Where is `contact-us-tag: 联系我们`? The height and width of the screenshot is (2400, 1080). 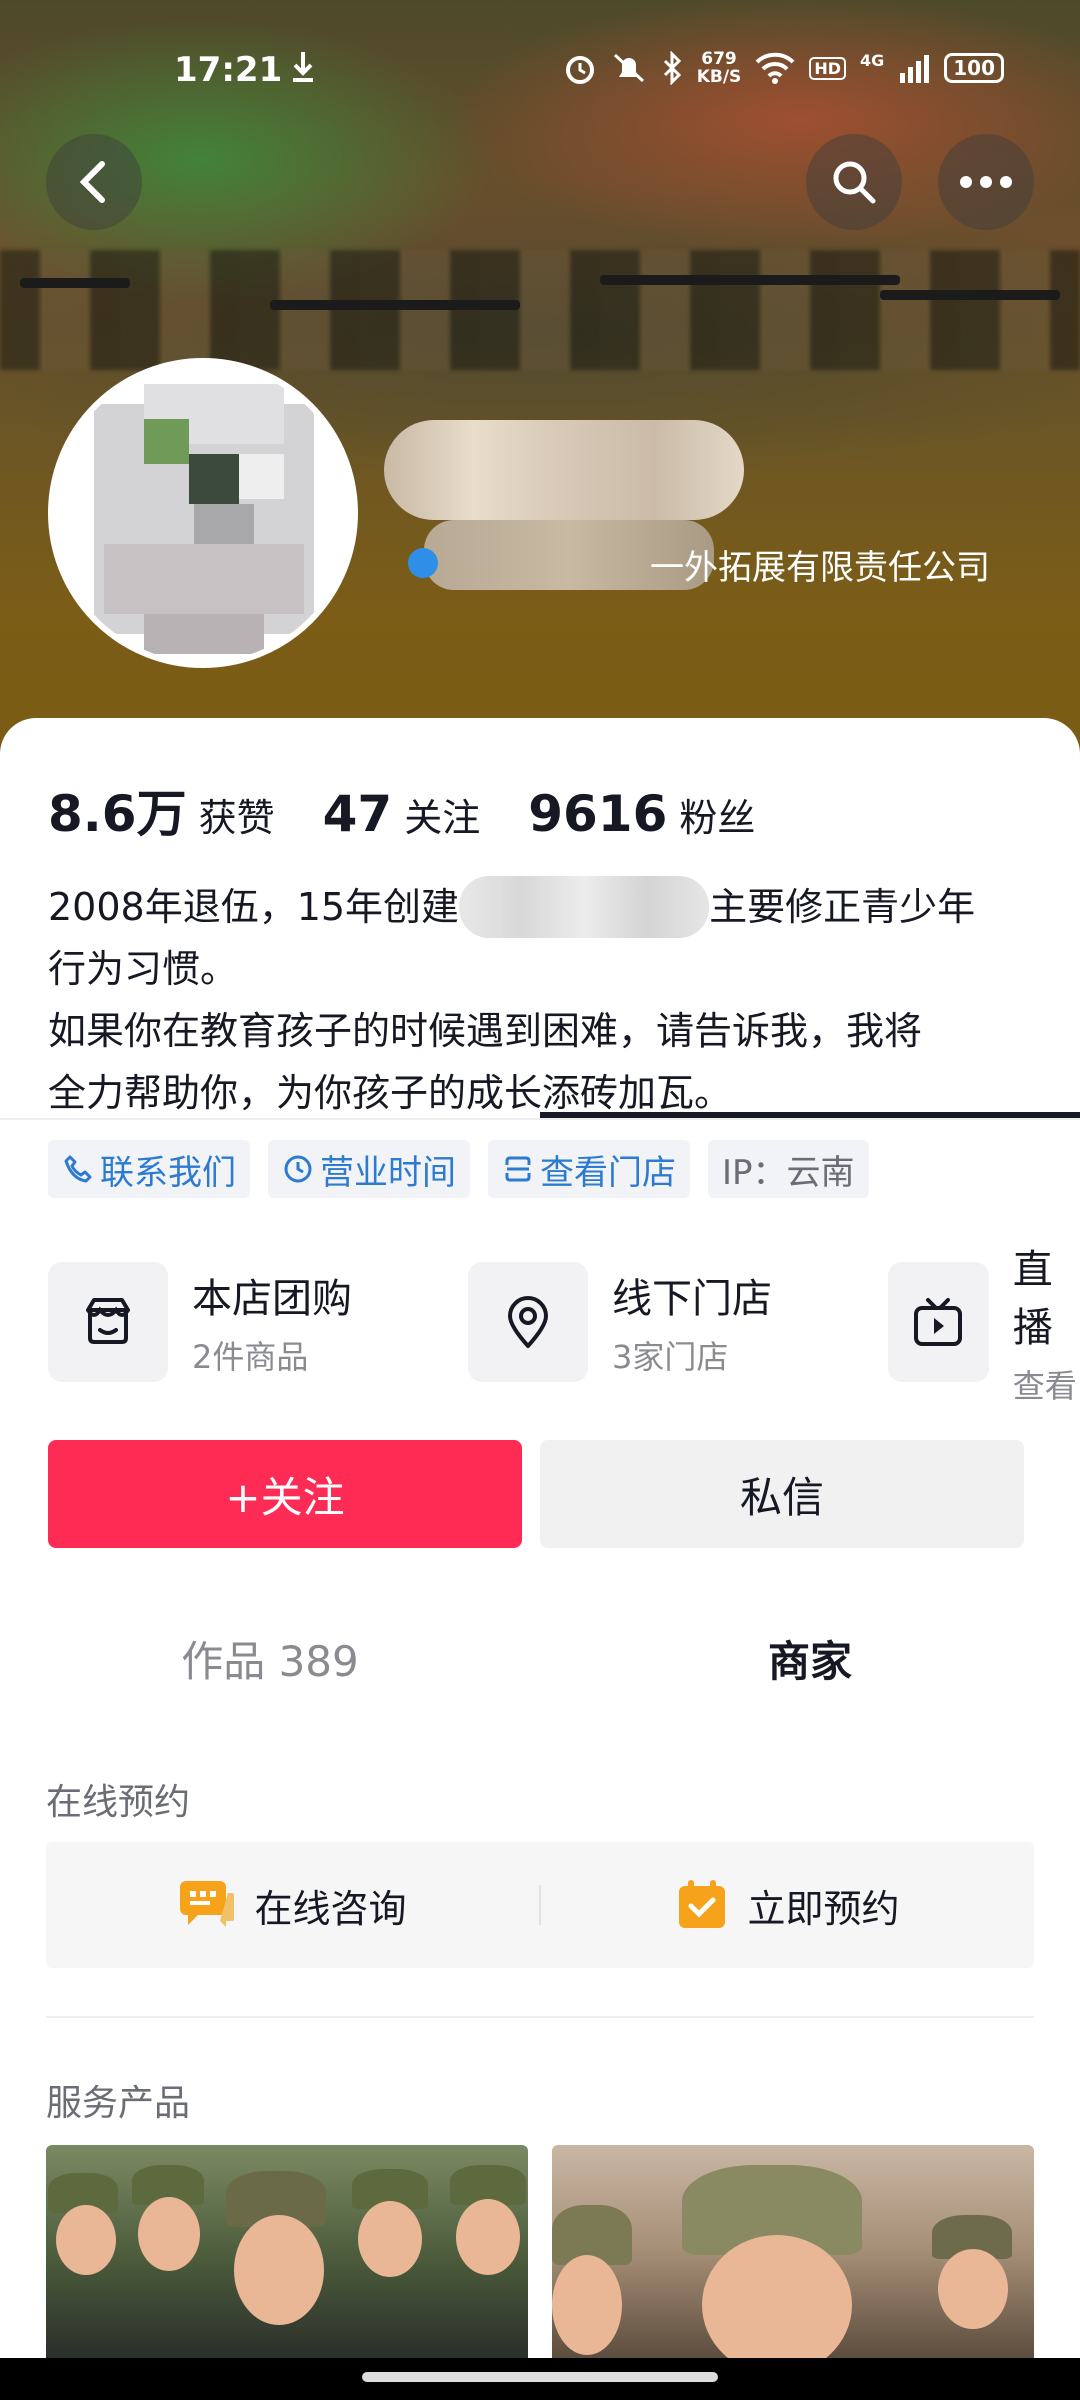
contact-us-tag: 联系我们 is located at coordinates (149, 1169).